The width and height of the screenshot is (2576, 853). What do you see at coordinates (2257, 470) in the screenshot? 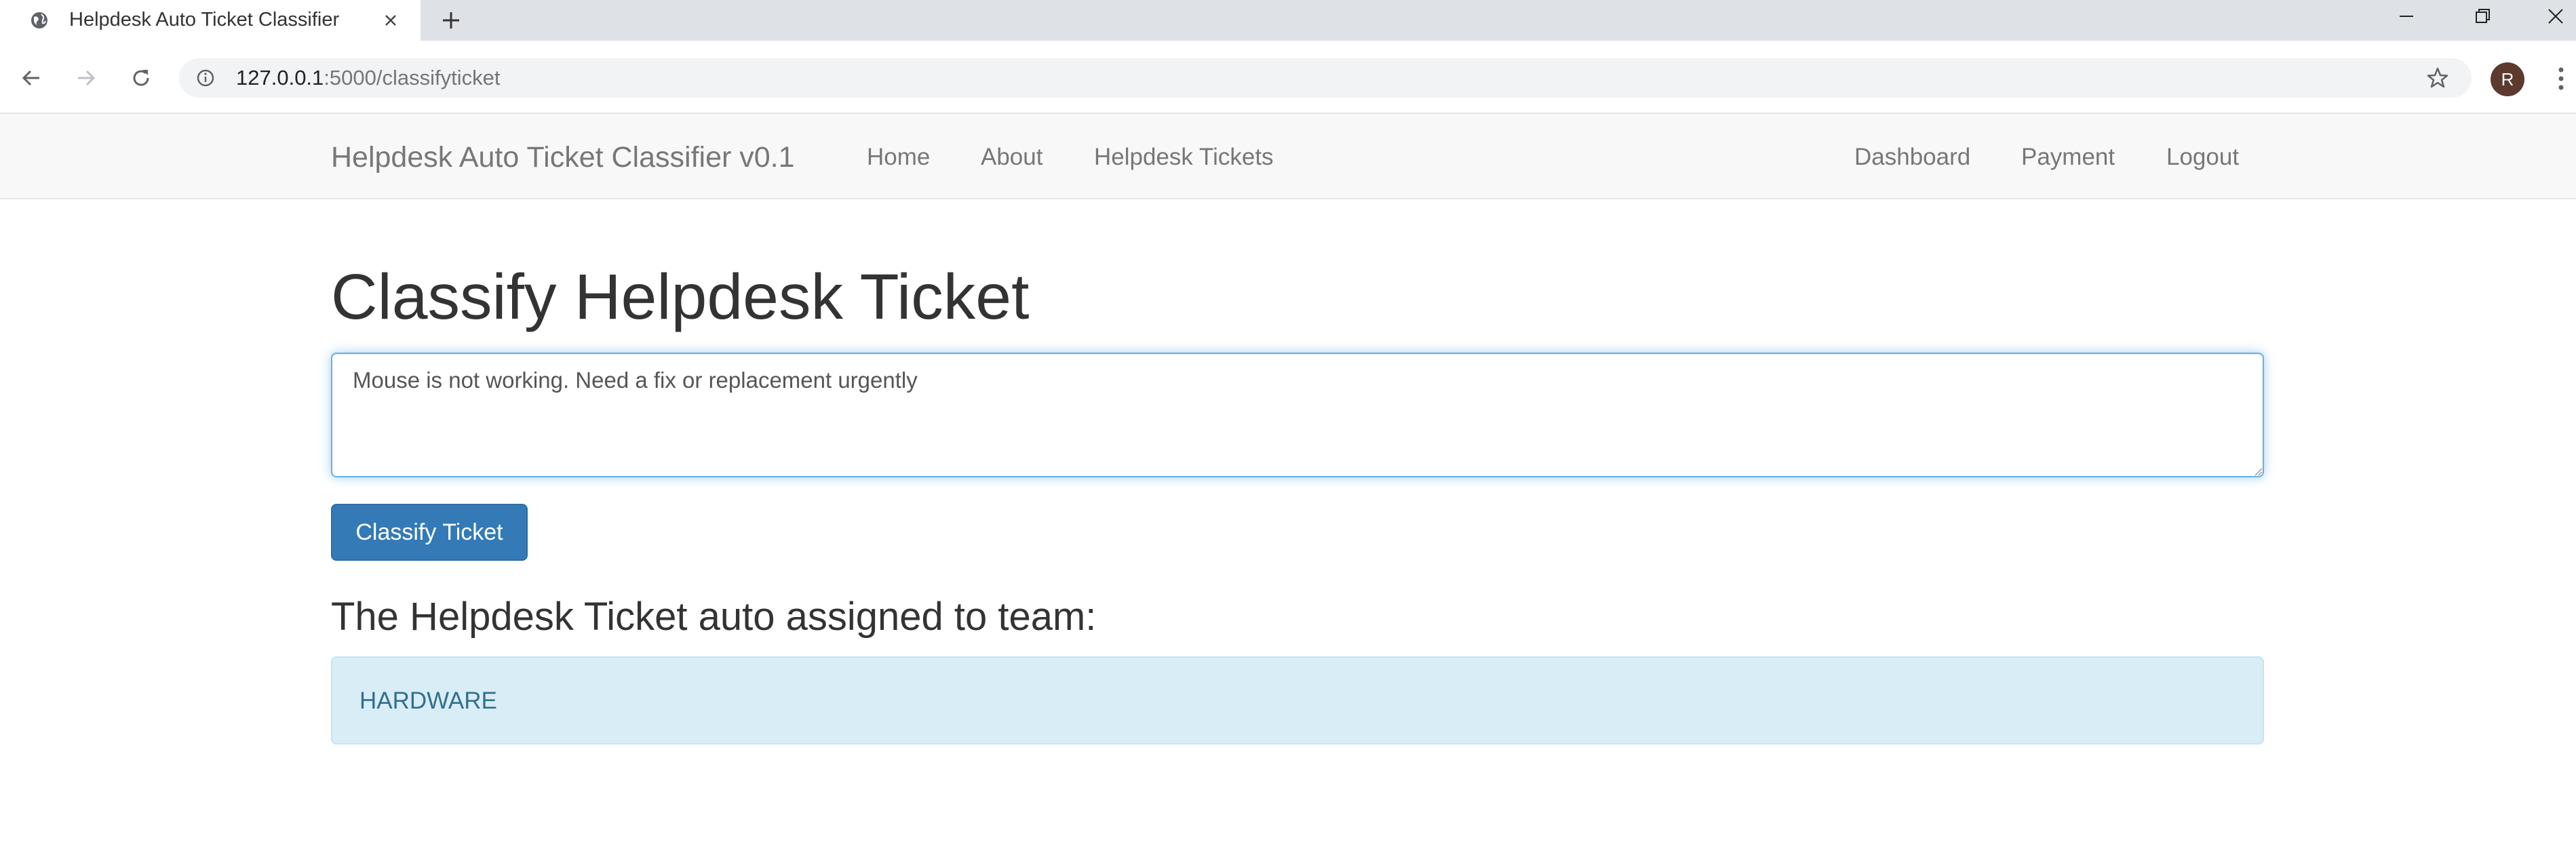
I see `resize-handle-icon` at bounding box center [2257, 470].